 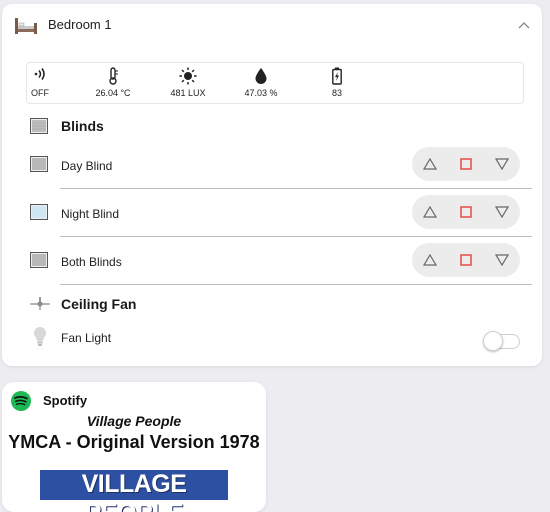 I want to click on blind-row-label: Both Blinds, so click(x=91, y=262).